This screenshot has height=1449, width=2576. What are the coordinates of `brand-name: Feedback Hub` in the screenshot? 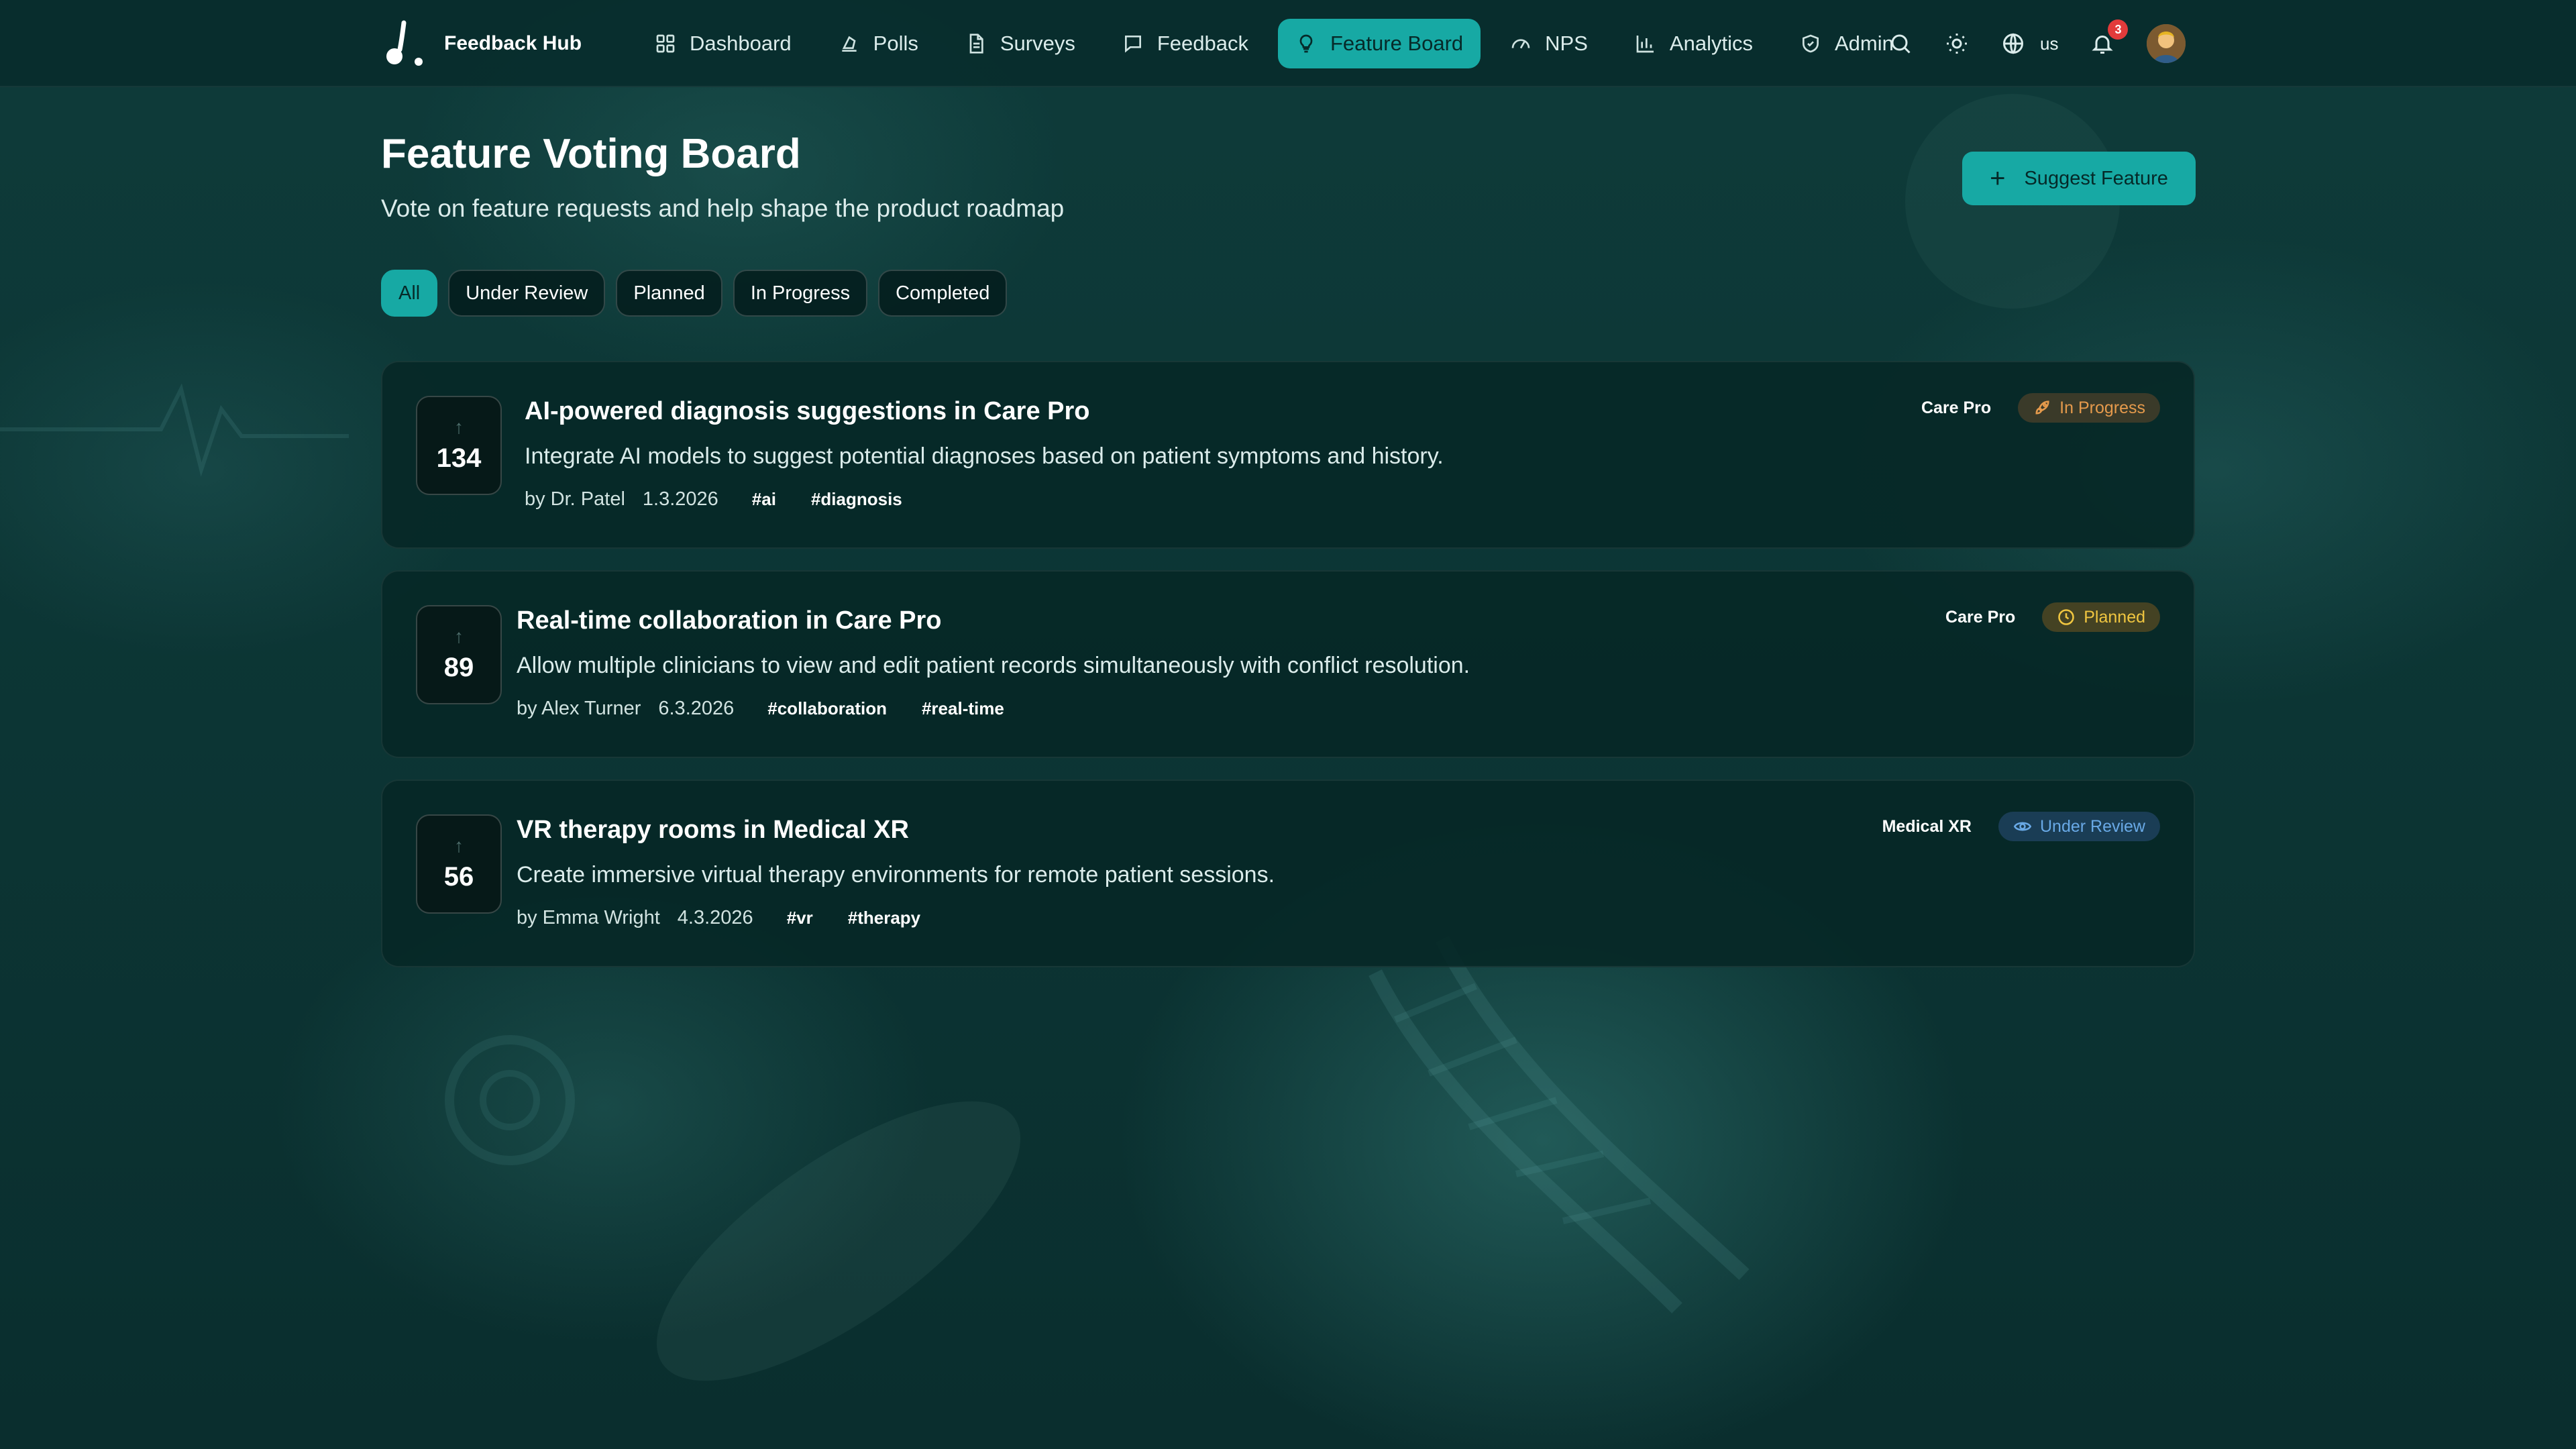 It's located at (513, 43).